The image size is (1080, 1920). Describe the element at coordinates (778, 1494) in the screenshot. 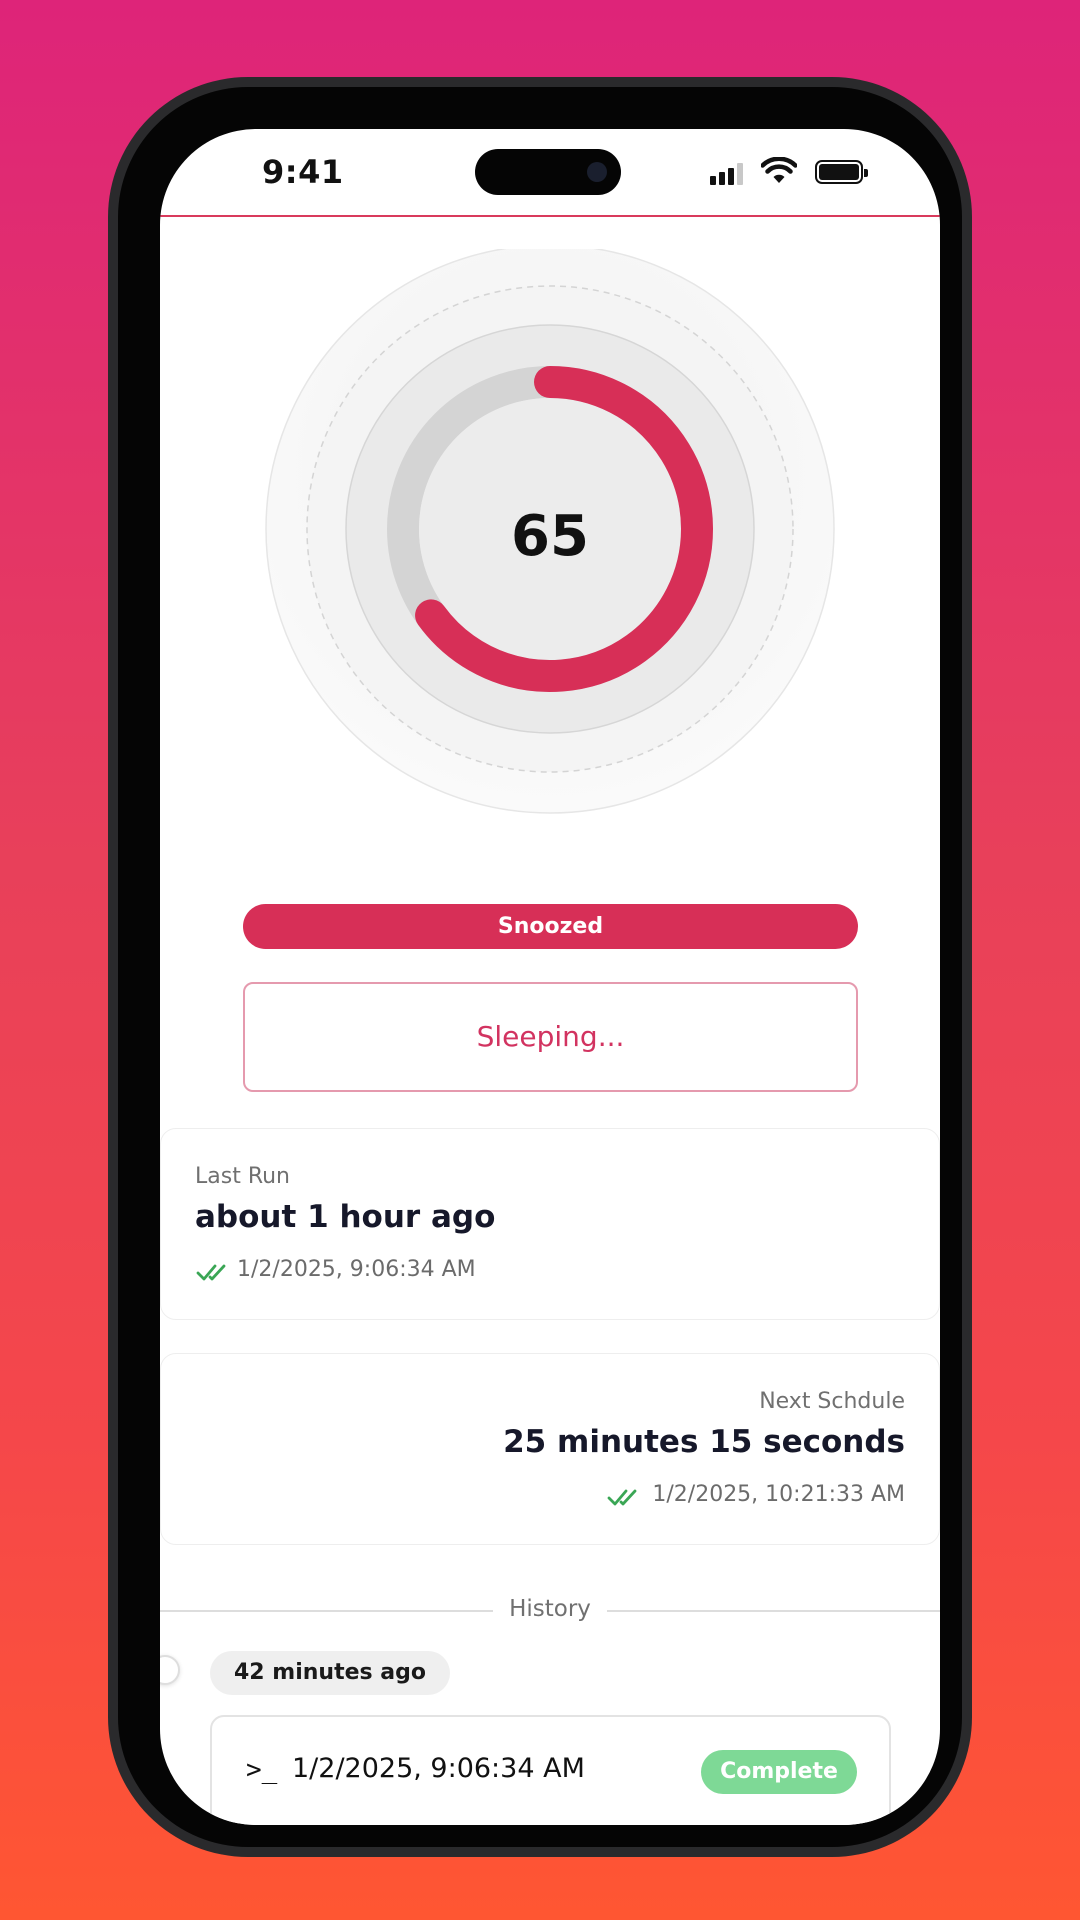

I see `next-schedule-timestamp: 1/2/2025, 10:21:33 AM` at that location.